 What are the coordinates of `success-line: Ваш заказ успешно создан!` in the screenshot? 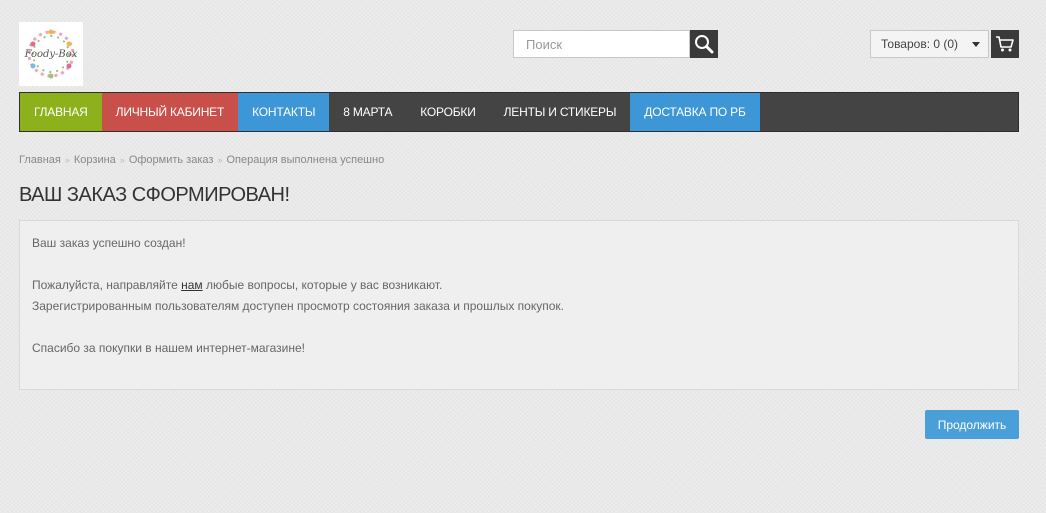 It's located at (109, 243).